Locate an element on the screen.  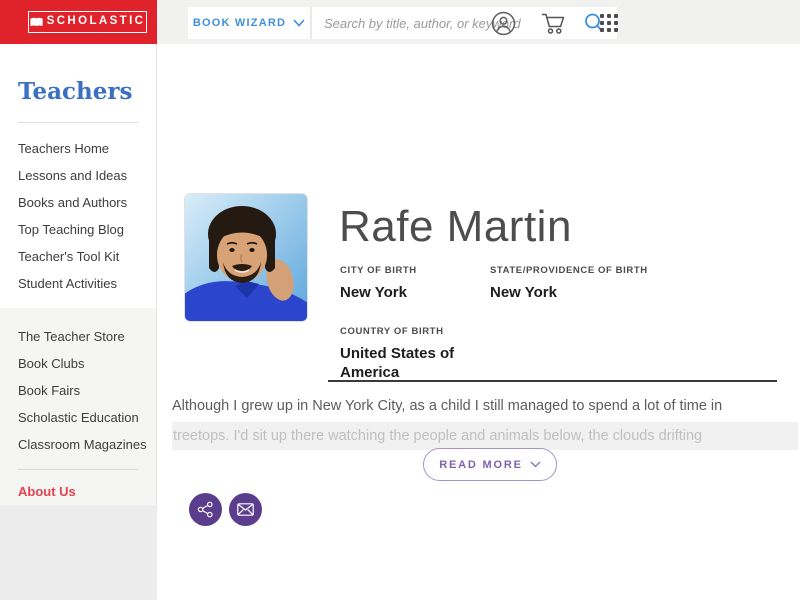
sidebar-item-book-clubs: Book Clubs is located at coordinates (83, 363).